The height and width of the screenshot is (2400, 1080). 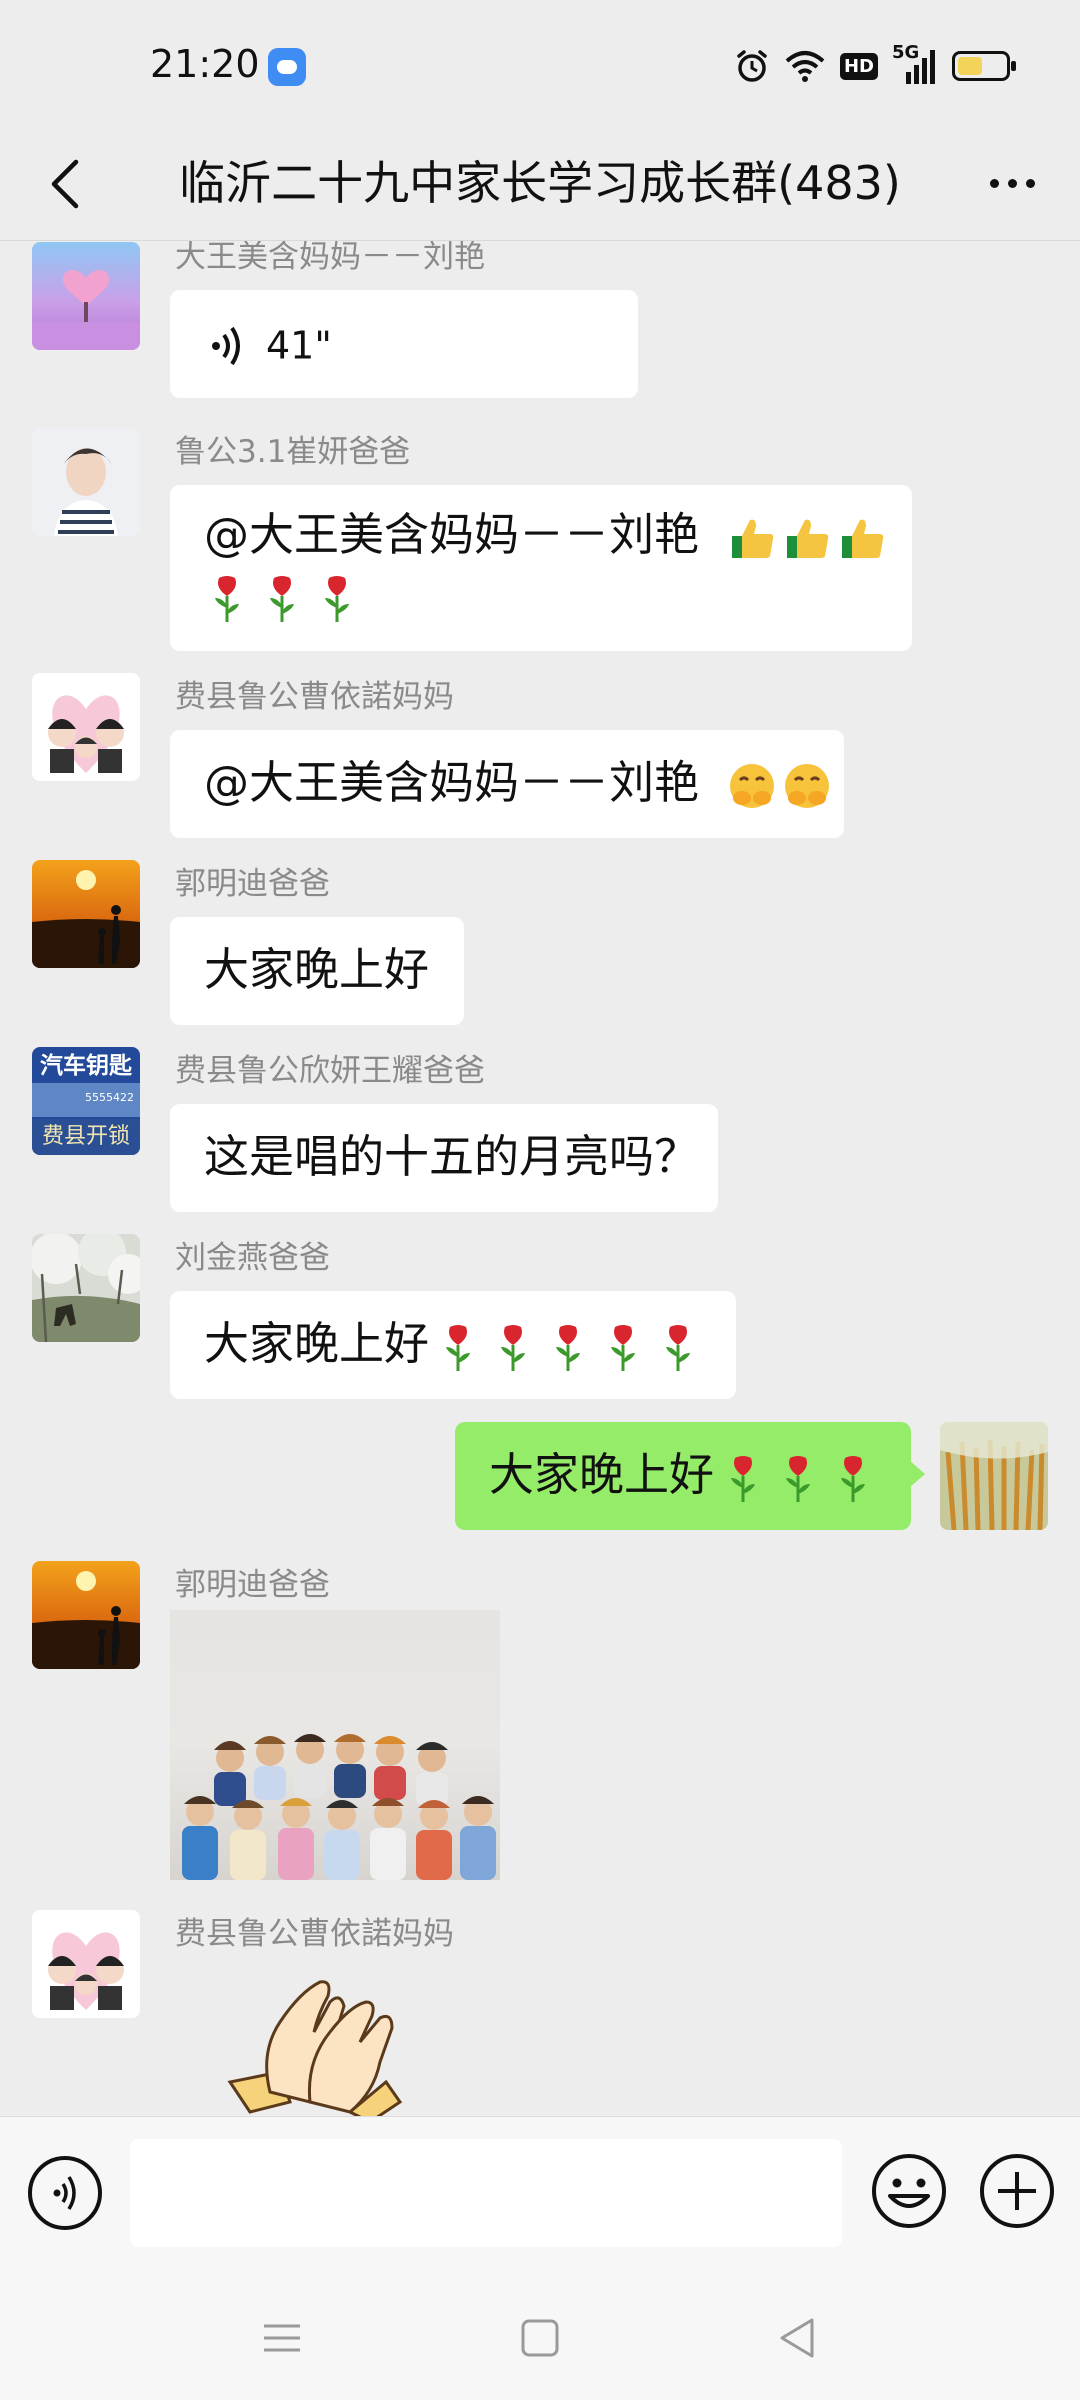 What do you see at coordinates (858, 66) in the screenshot?
I see `hd-badge: HD` at bounding box center [858, 66].